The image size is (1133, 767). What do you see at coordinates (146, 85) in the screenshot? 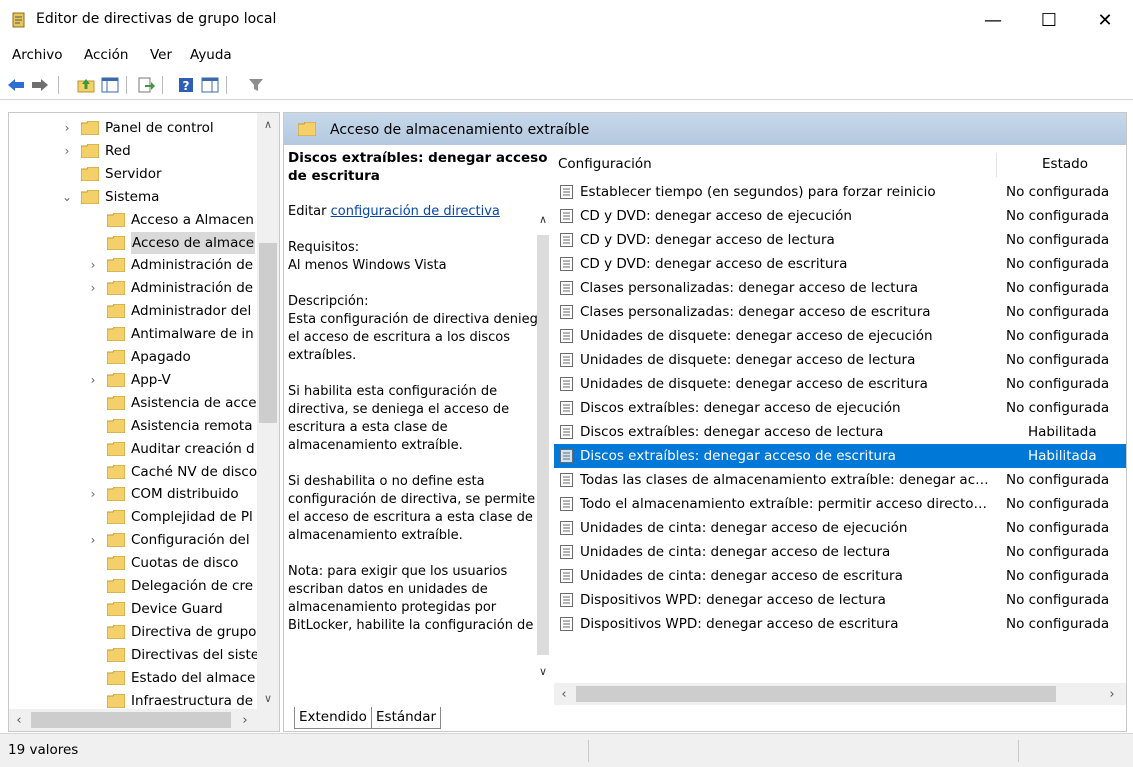
I see `export-list-button` at bounding box center [146, 85].